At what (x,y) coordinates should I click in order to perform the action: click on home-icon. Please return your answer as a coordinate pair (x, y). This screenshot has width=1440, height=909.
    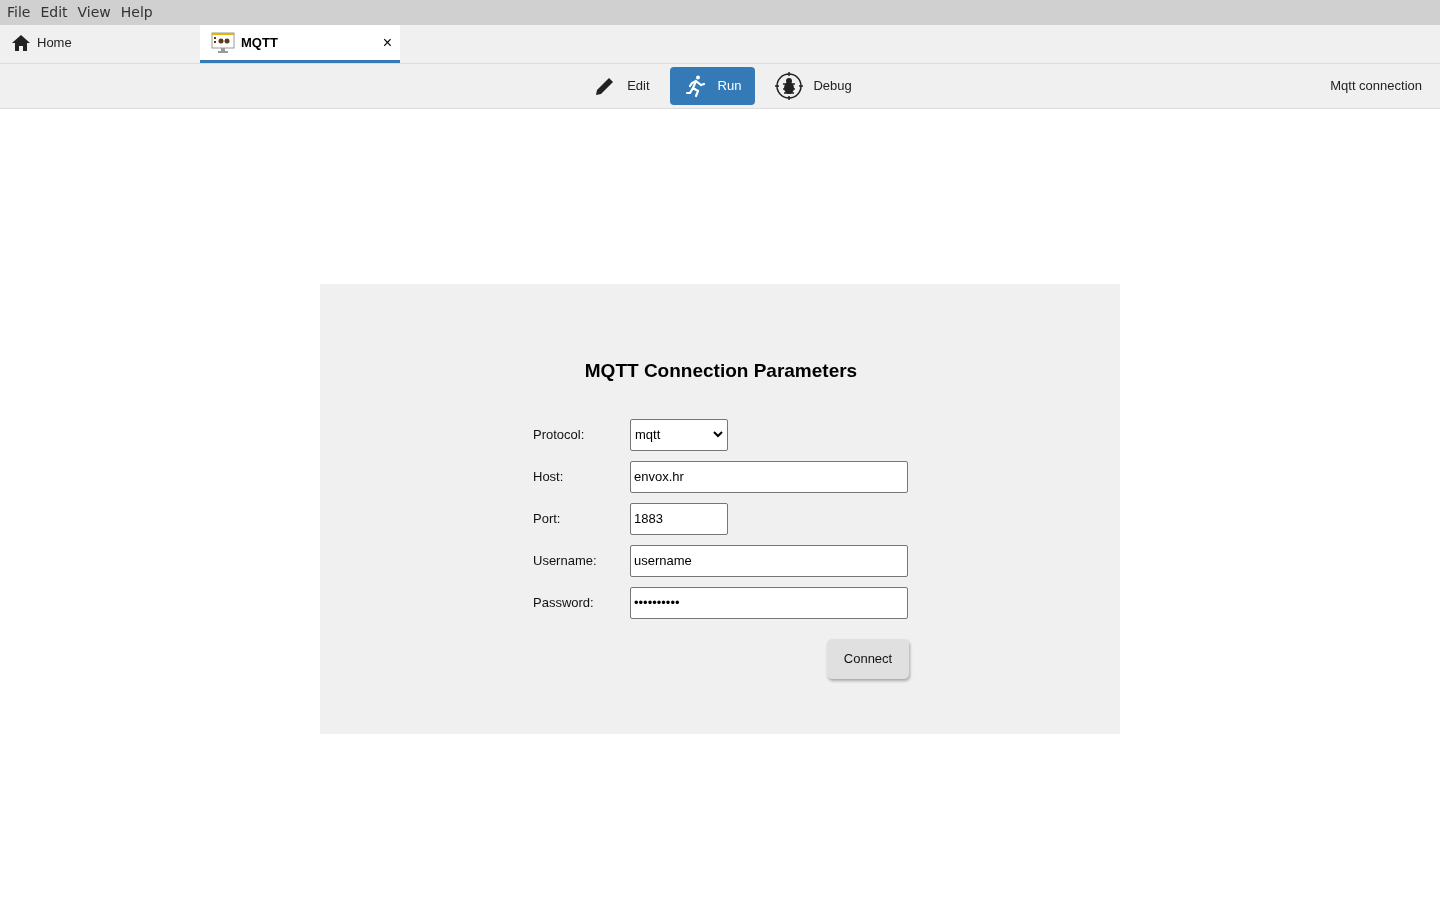
    Looking at the image, I should click on (21, 42).